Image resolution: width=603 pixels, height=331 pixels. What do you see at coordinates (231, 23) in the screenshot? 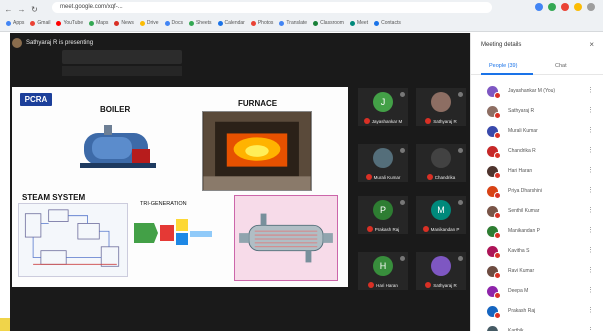
I see `bookmark-item: Calendar` at bounding box center [231, 23].